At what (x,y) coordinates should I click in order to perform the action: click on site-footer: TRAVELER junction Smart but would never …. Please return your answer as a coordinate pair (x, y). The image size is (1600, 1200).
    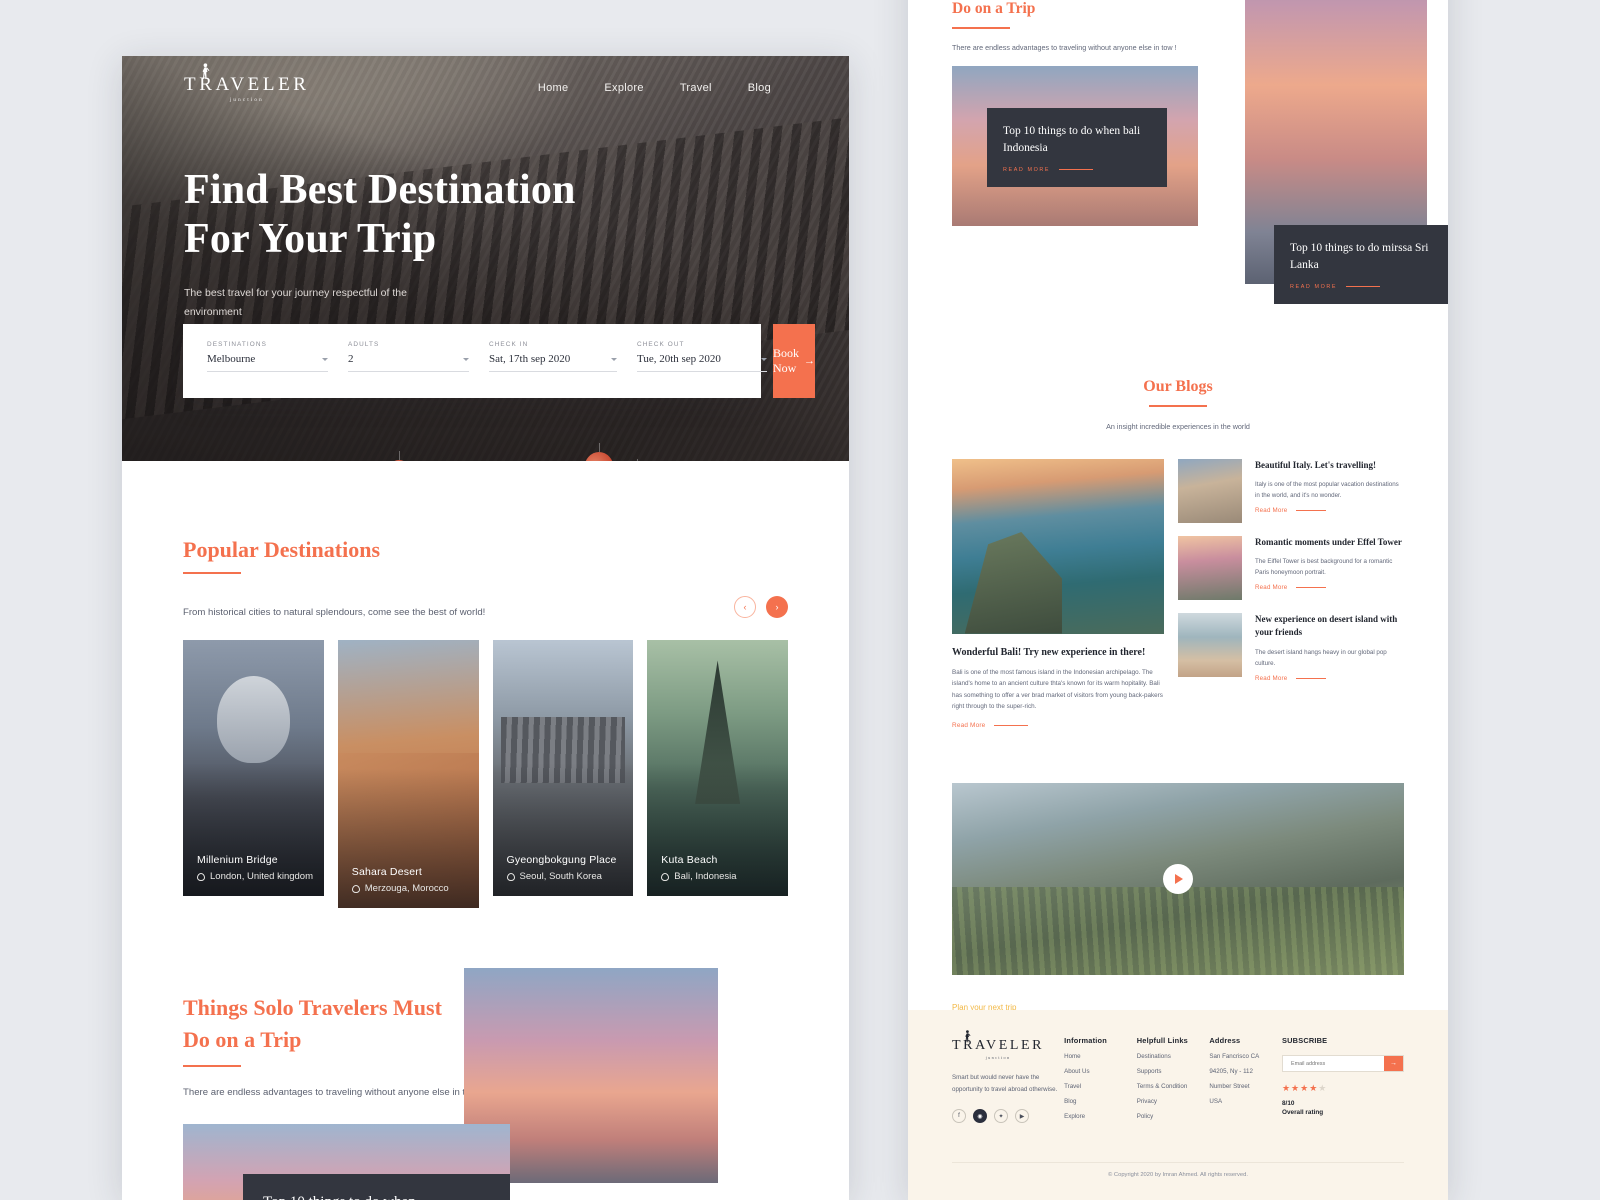
    Looking at the image, I should click on (1178, 1105).